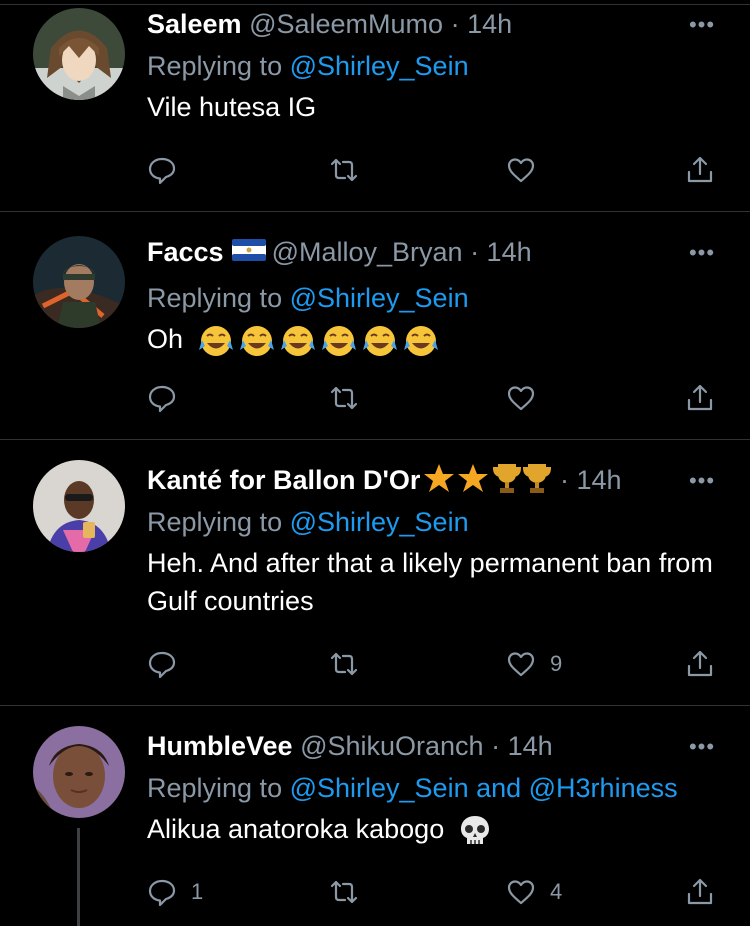  Describe the element at coordinates (556, 891) in the screenshot. I see `like-count: 4` at that location.